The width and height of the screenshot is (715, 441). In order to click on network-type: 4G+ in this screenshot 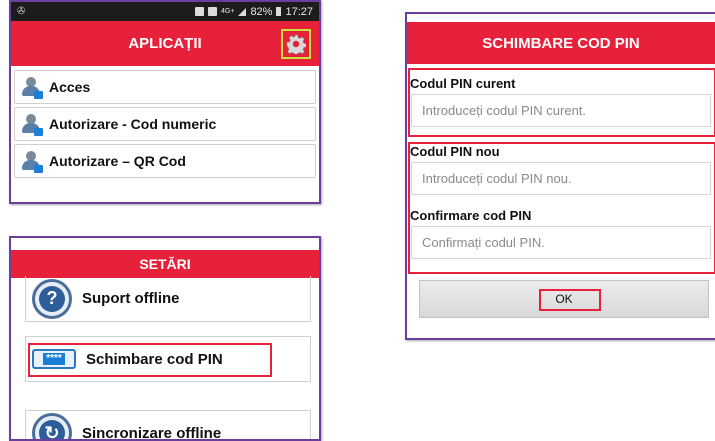, I will do `click(227, 11)`.